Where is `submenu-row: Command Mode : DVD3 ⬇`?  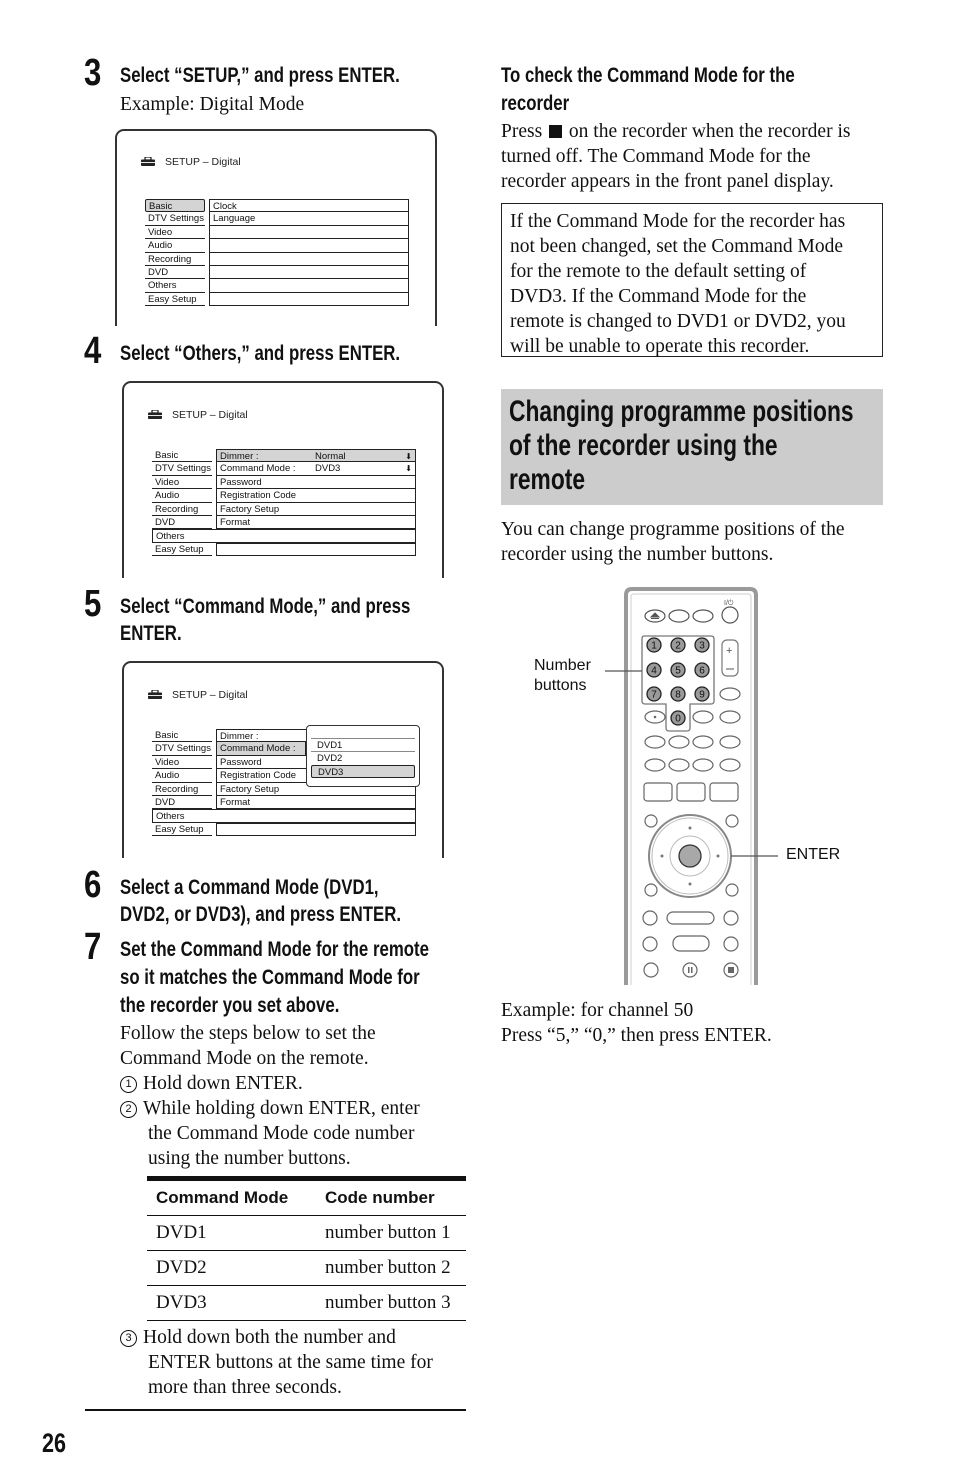
submenu-row: Command Mode : DVD3 ⬇ is located at coordinates (316, 469).